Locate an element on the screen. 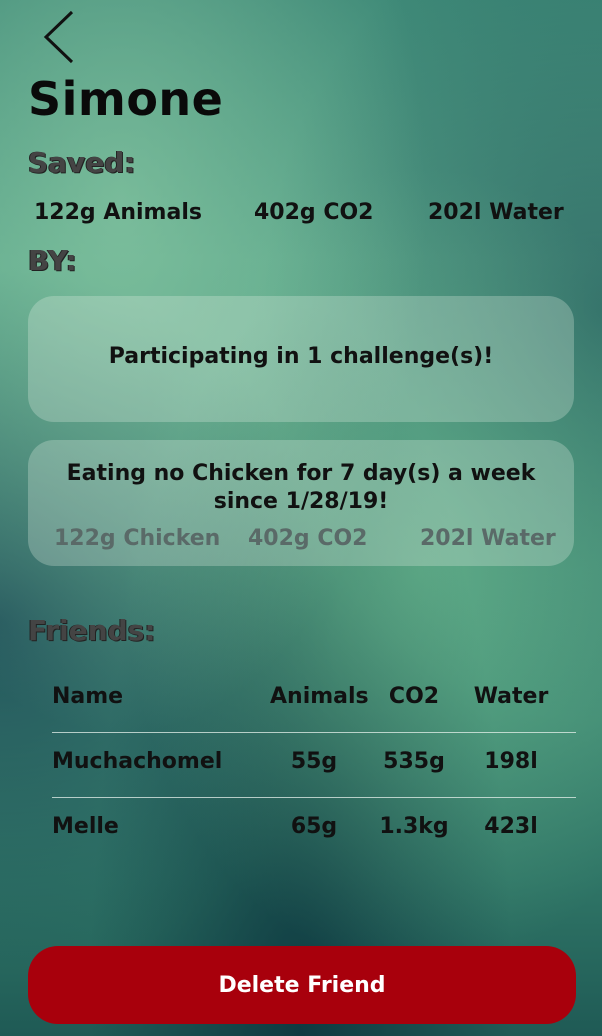 The image size is (602, 1036). chevron-left-icon is located at coordinates (58, 37).